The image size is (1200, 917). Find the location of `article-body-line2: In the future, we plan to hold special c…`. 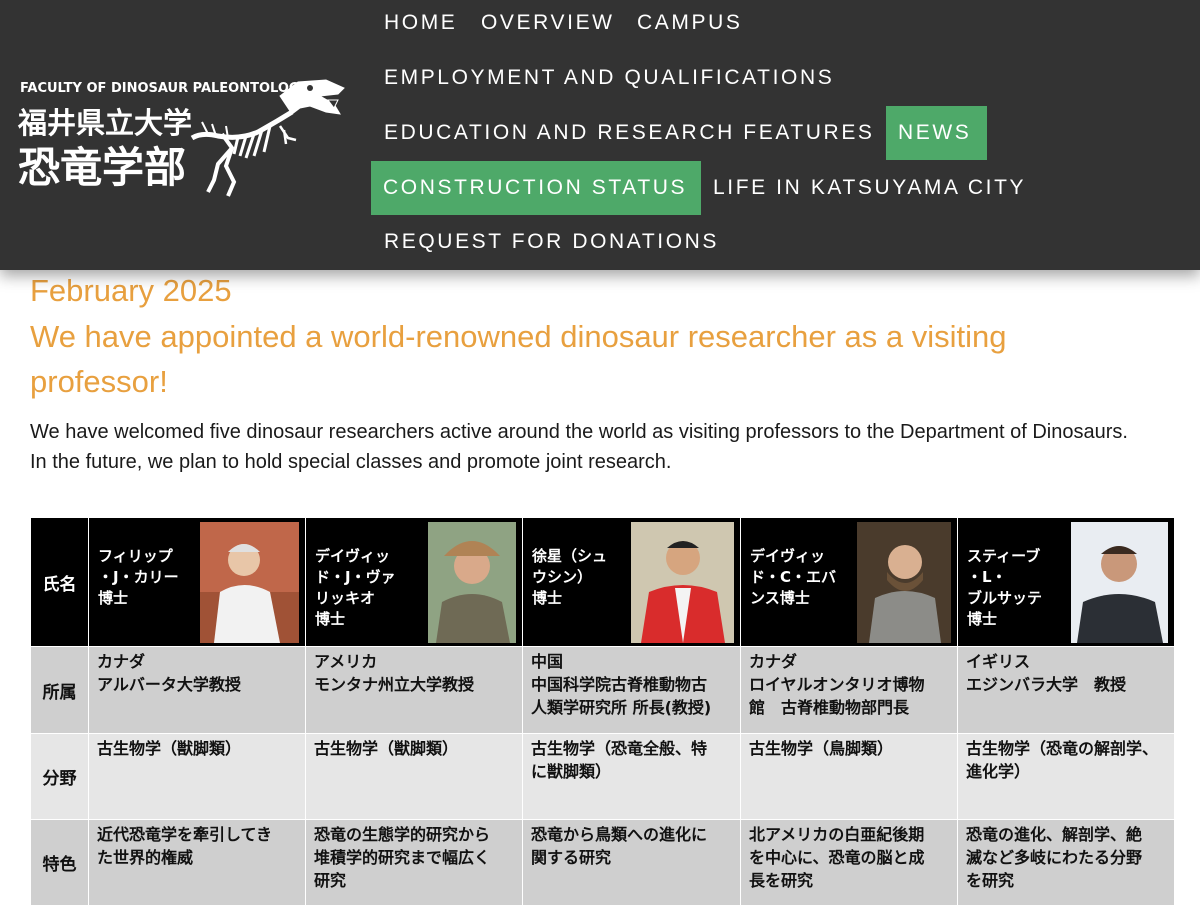

article-body-line2: In the future, we plan to hold special c… is located at coordinates (351, 462).